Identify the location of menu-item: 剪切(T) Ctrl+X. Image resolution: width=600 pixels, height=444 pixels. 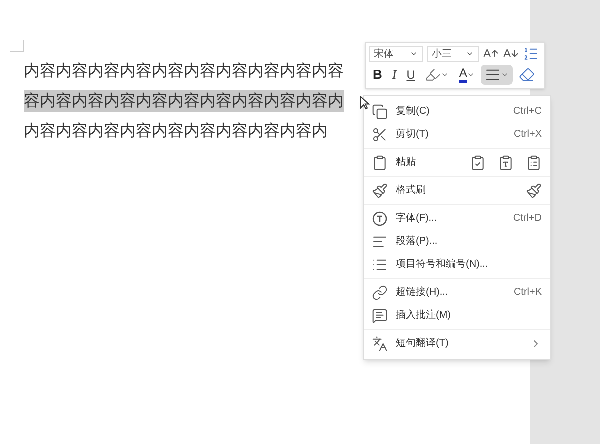
(457, 134).